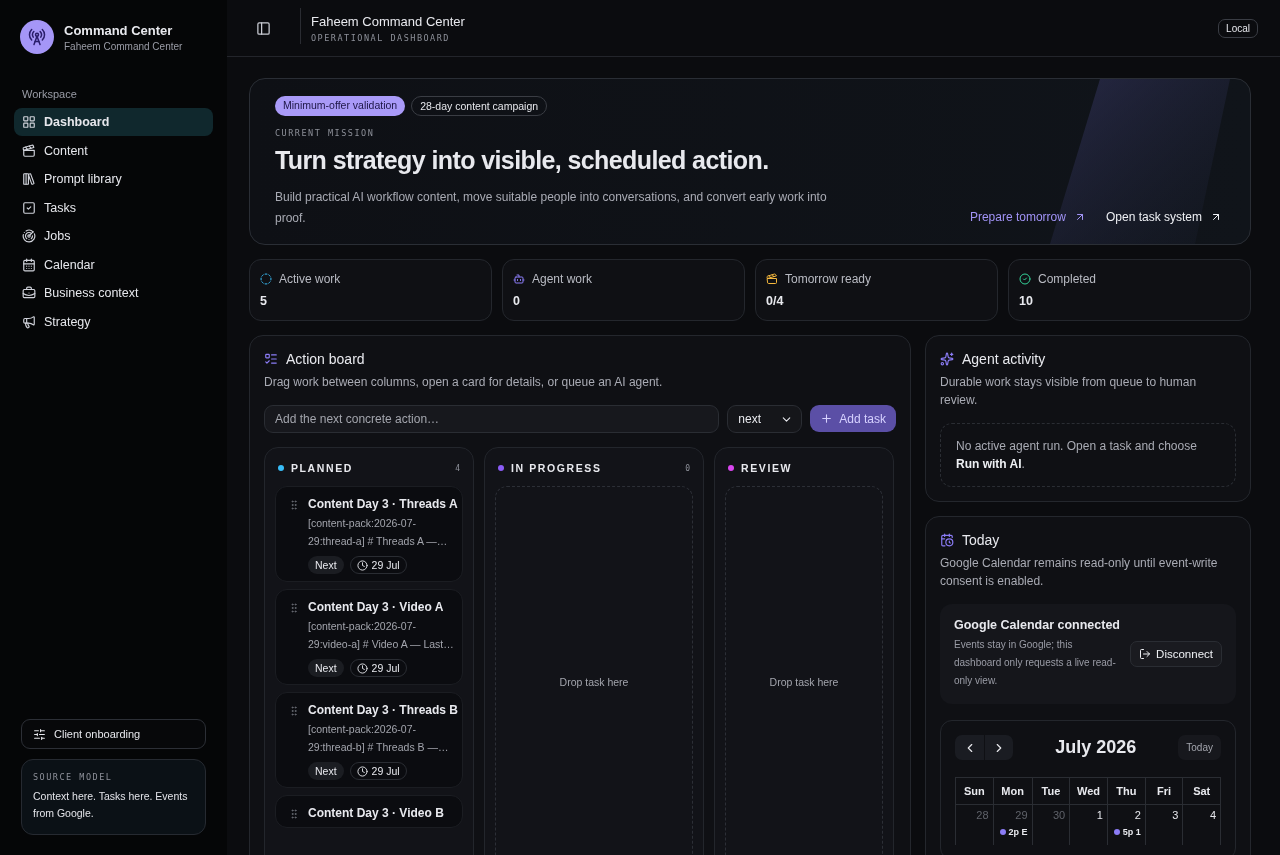 This screenshot has height=855, width=1280. I want to click on stat-value: 0, so click(517, 301).